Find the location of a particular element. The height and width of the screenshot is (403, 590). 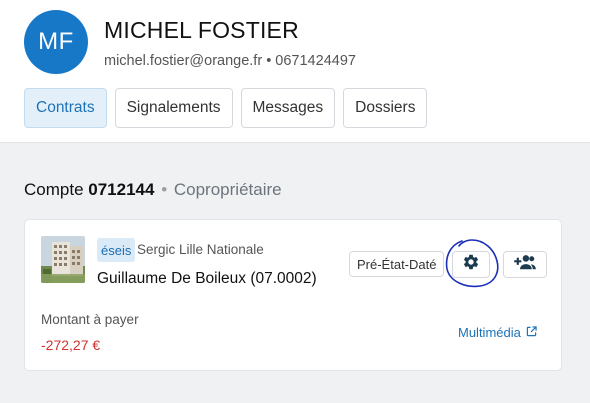

tab-messages: Messages is located at coordinates (288, 108).